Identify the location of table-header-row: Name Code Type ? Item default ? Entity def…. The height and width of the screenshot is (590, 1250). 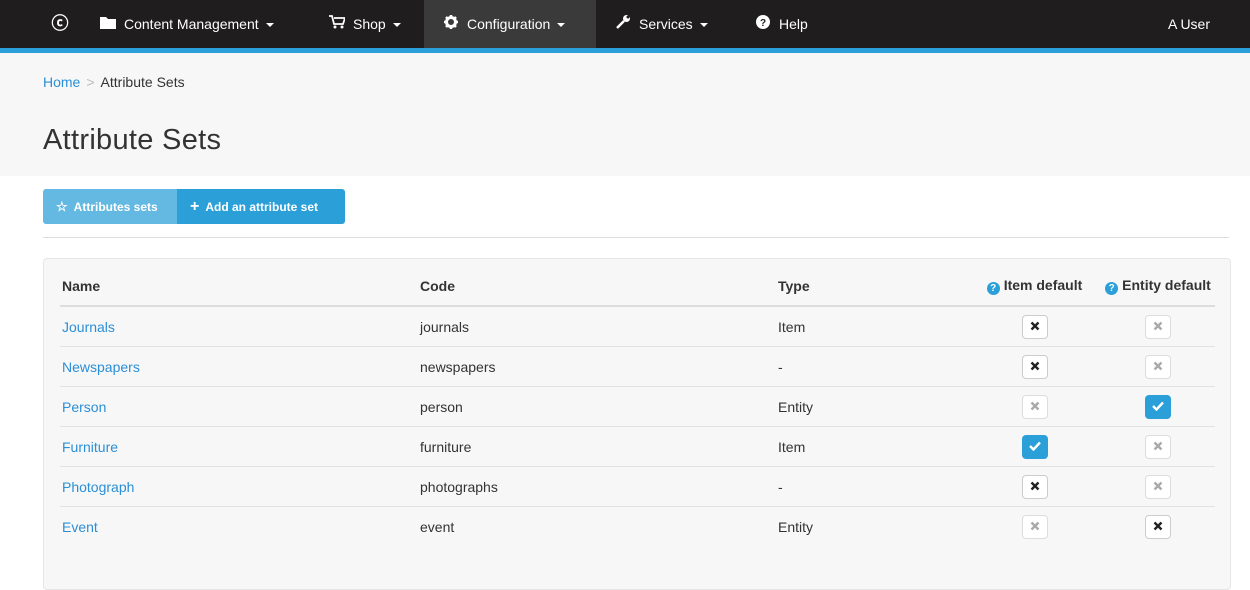
(637, 287).